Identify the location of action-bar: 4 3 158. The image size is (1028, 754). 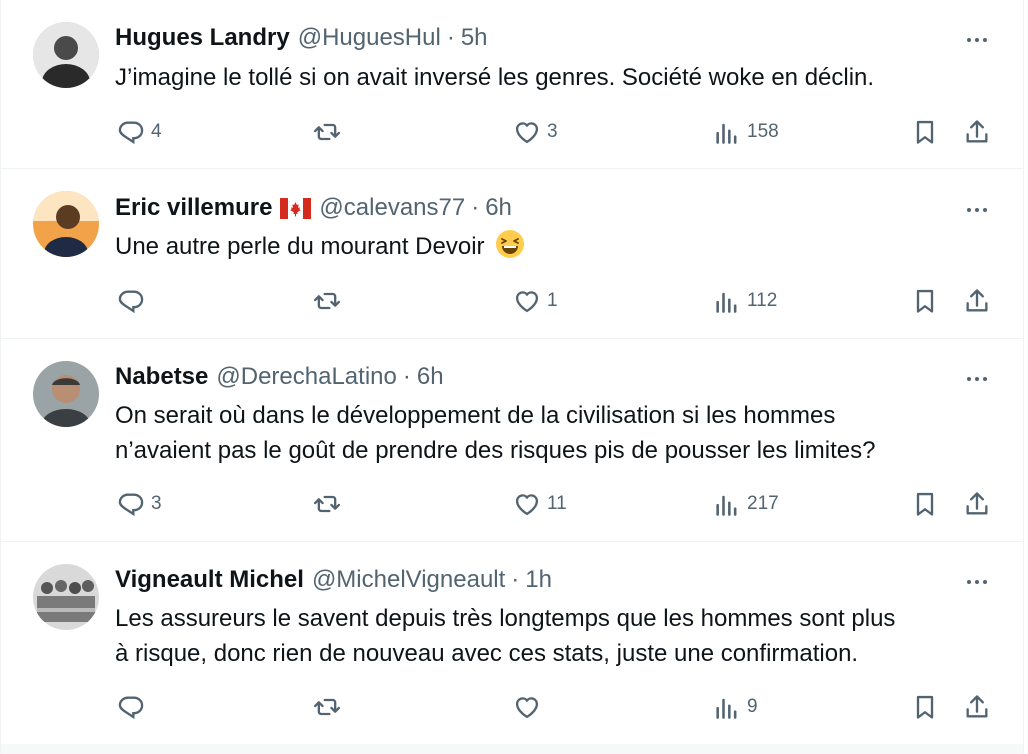
(512, 132).